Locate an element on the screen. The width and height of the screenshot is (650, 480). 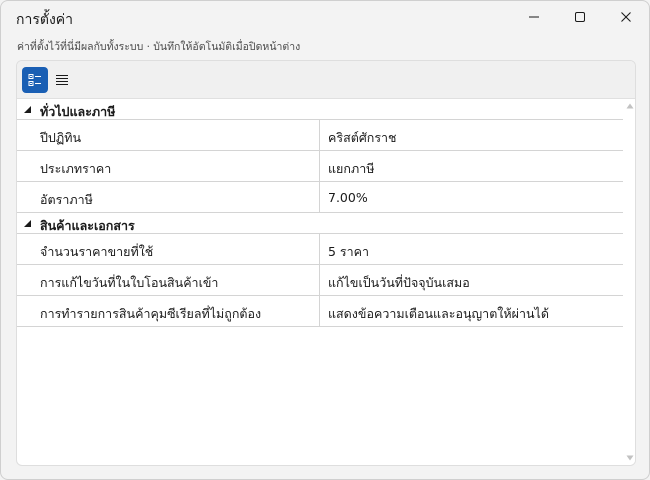
scroll-down-arrow-icon is located at coordinates (630, 458).